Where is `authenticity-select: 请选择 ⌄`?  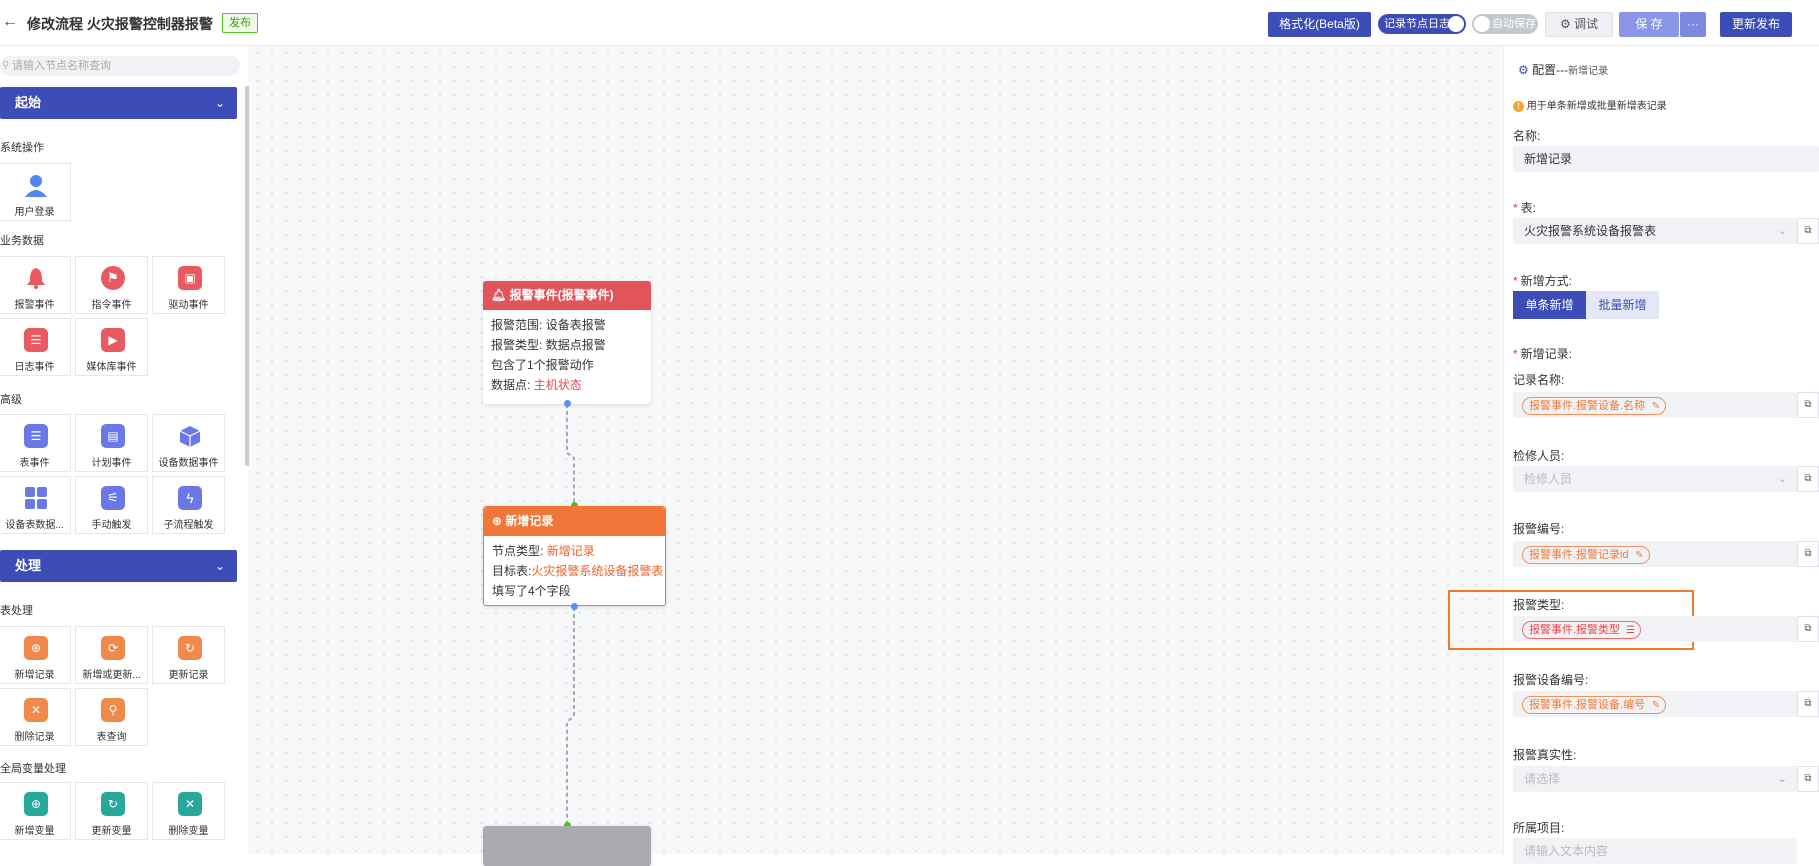 authenticity-select: 请选择 ⌄ is located at coordinates (1655, 779).